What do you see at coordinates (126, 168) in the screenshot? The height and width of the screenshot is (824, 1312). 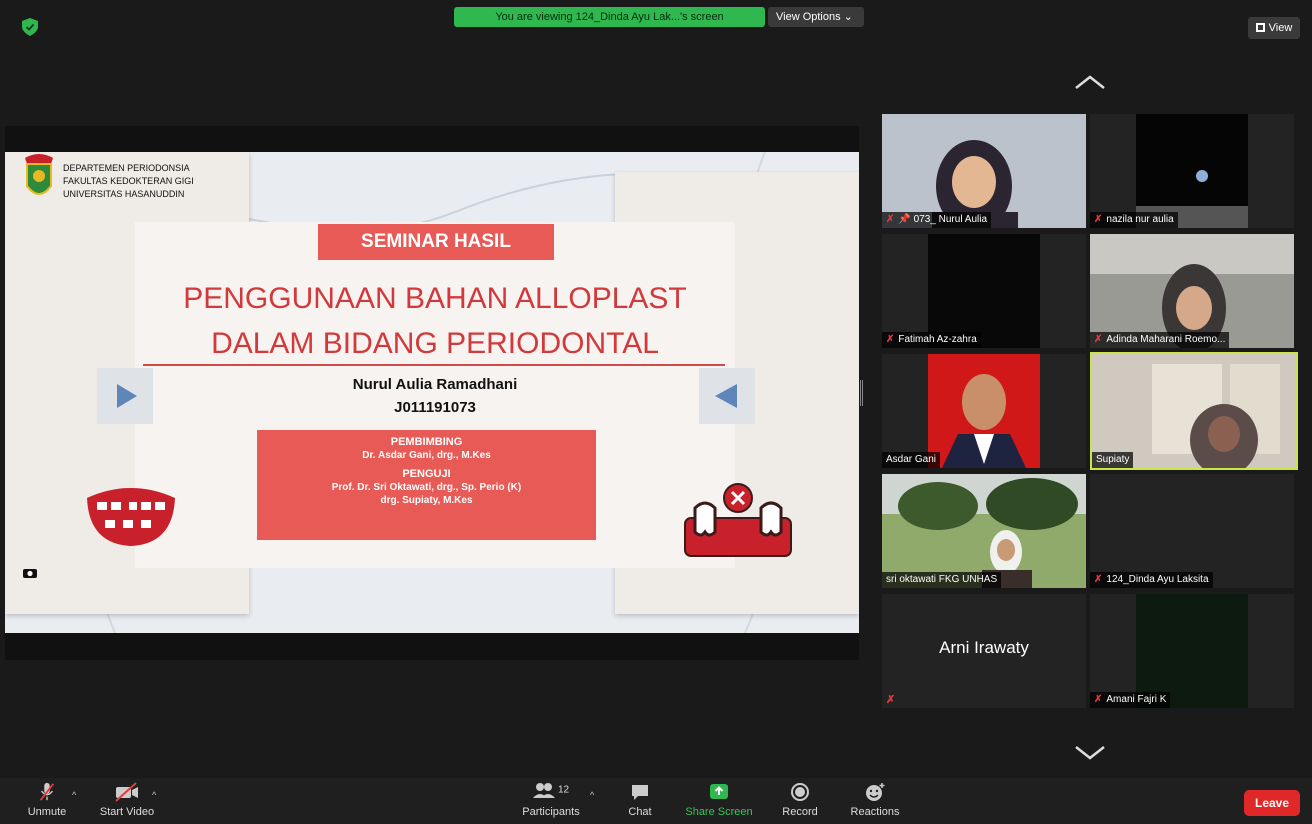 I see `institution-line: DEPARTEMEN PERIODONSIA` at bounding box center [126, 168].